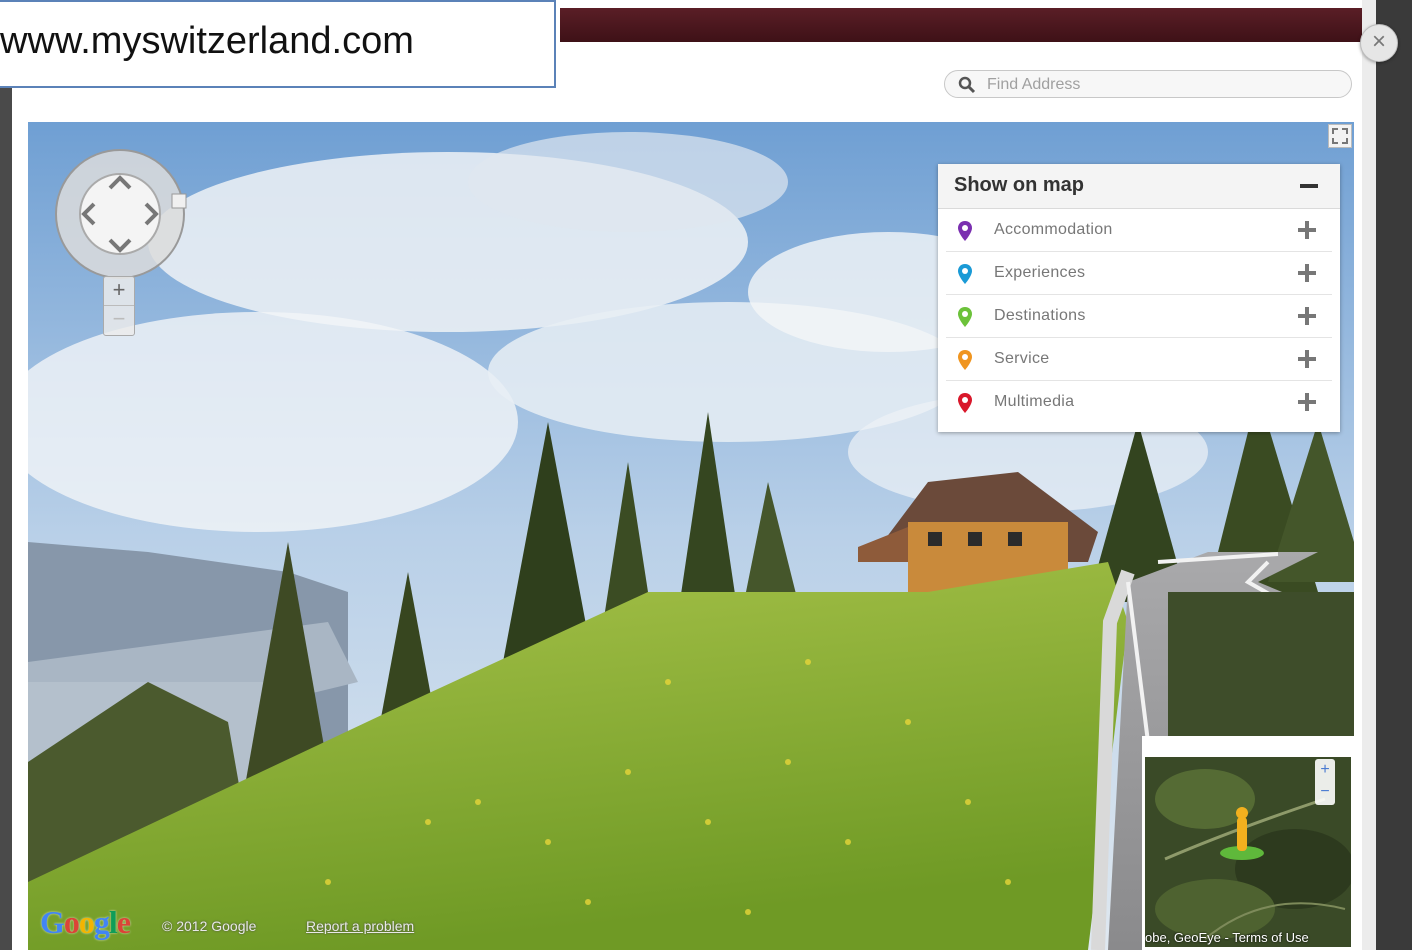 The width and height of the screenshot is (1412, 950). What do you see at coordinates (1019, 185) in the screenshot?
I see `panel-title: Show on map` at bounding box center [1019, 185].